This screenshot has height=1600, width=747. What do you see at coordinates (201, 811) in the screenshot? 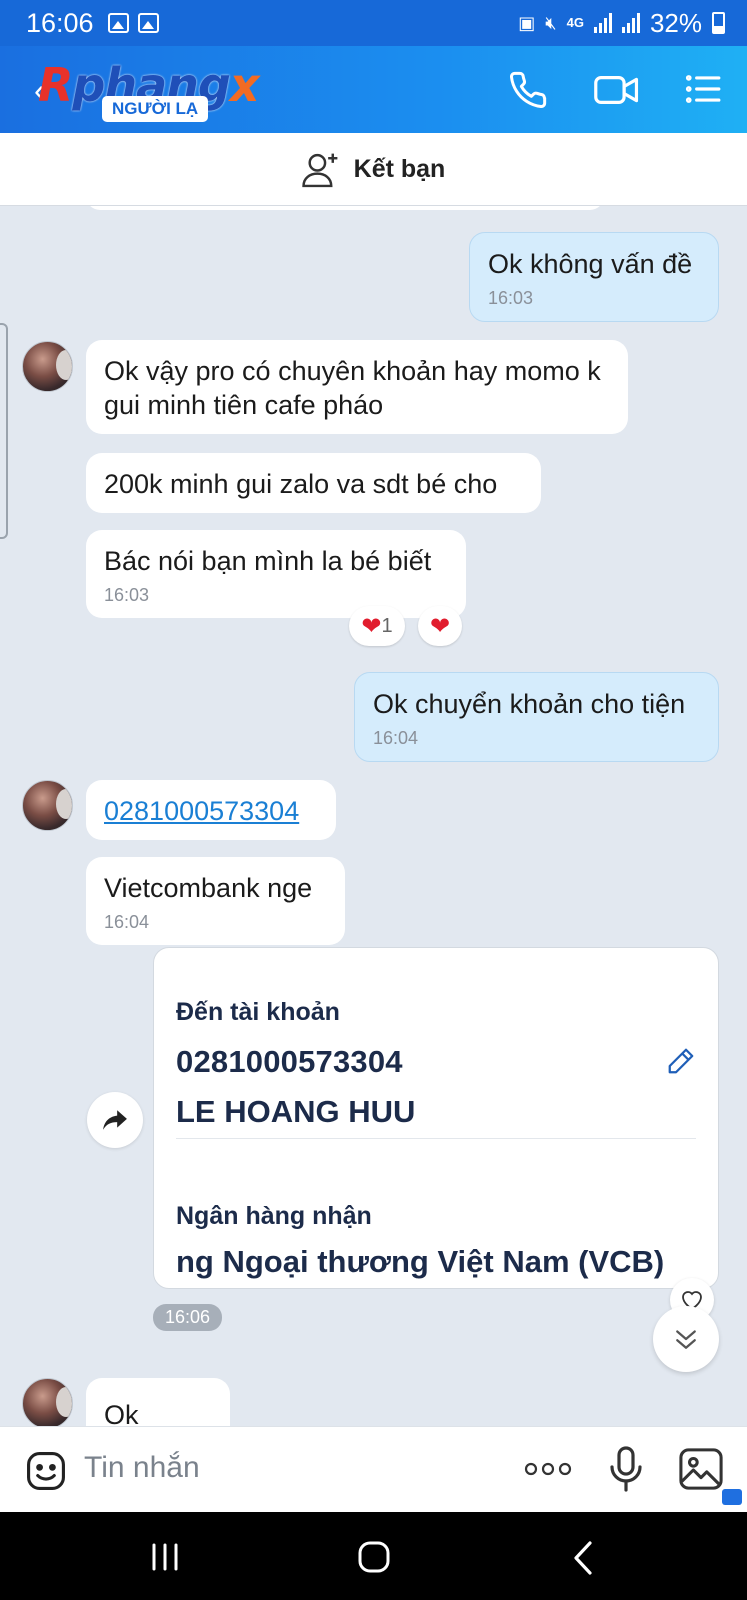
I see `account-number-link: 0281000573304` at bounding box center [201, 811].